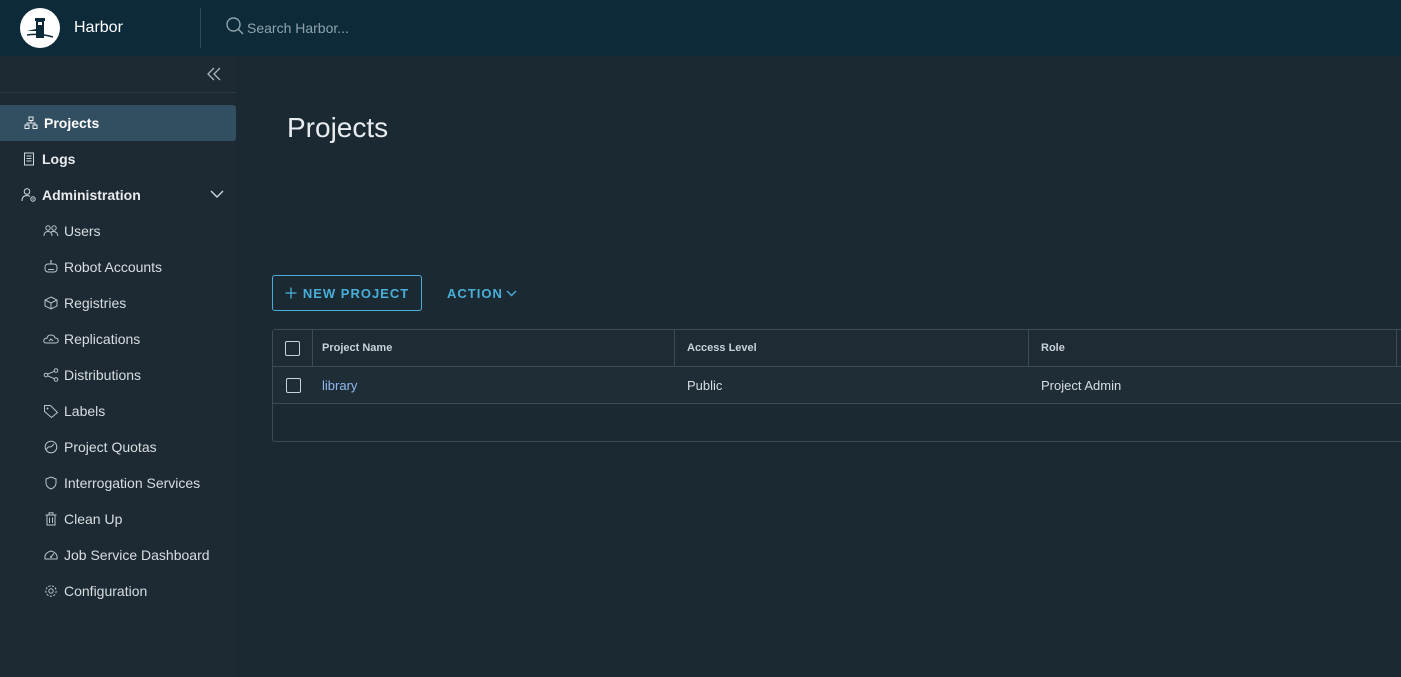 This screenshot has height=677, width=1401. What do you see at coordinates (103, 375) in the screenshot?
I see `sidebar-item-label: Distributions` at bounding box center [103, 375].